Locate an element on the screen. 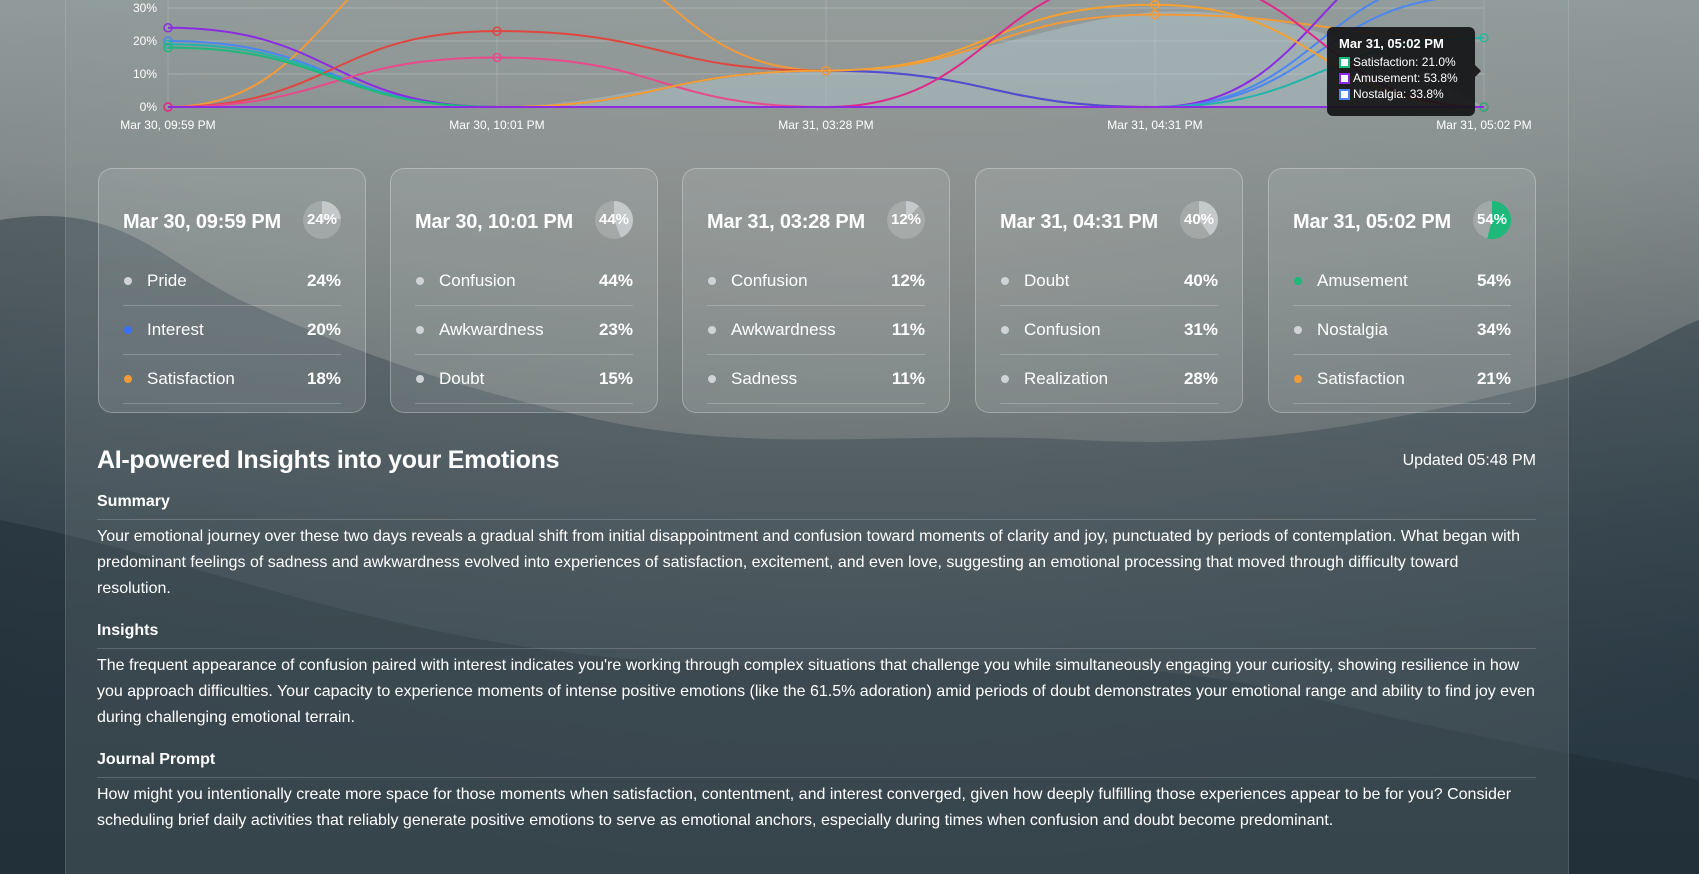 This screenshot has height=874, width=1699. emotion-percent: 28% is located at coordinates (1200, 378).